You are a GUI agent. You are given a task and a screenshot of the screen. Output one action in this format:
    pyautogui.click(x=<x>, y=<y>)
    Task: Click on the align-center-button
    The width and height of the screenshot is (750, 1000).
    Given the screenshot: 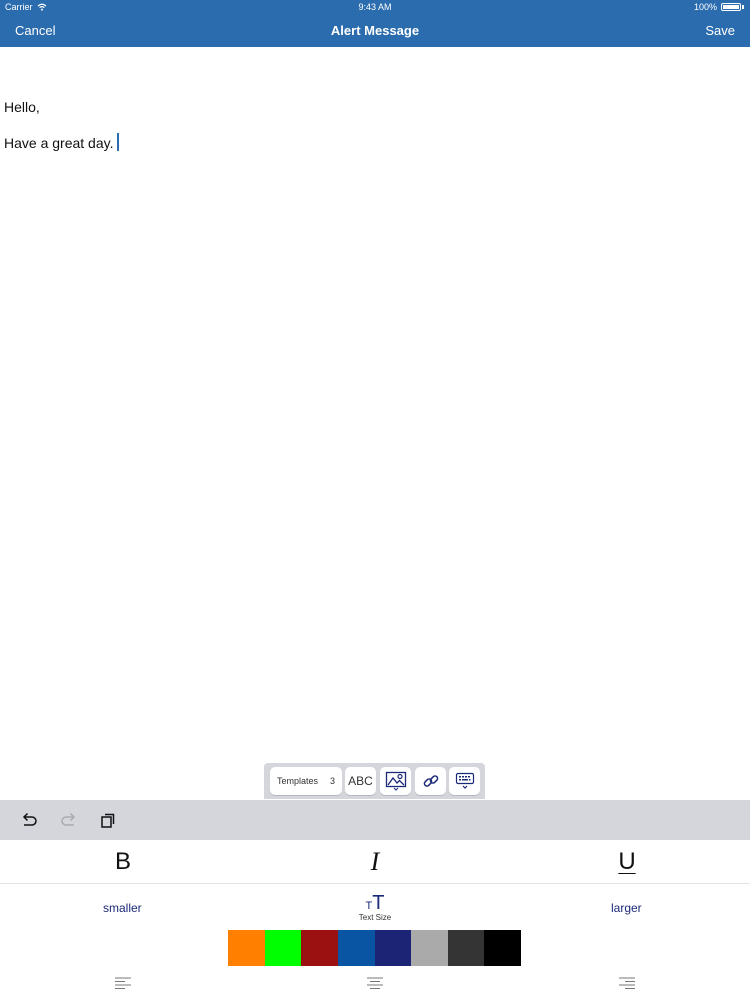 What is the action you would take?
    pyautogui.click(x=375, y=983)
    